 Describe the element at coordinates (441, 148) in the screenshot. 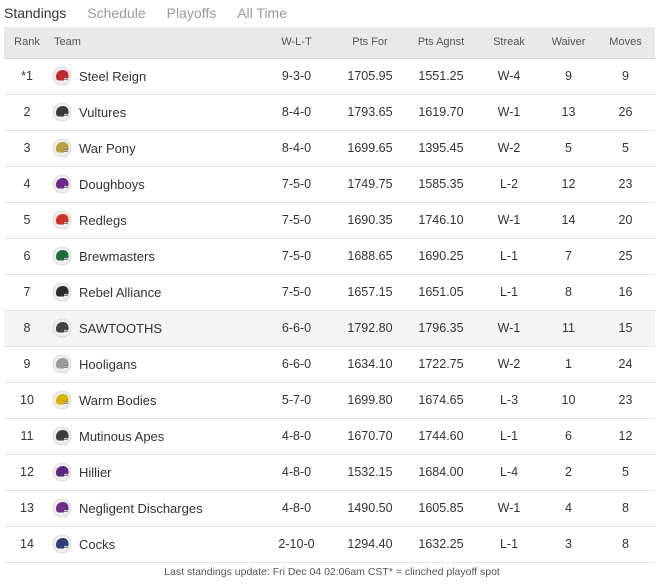

I see `pts-agnst-cell: 1395.45` at that location.